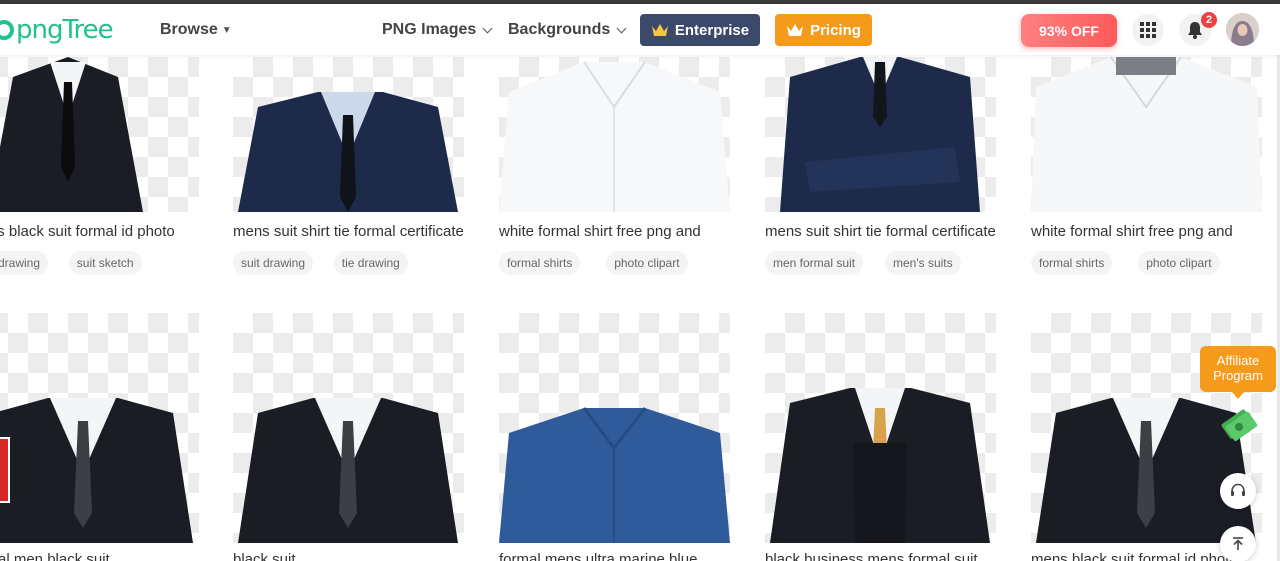  I want to click on card-title: black business mens formal suit, so click(880, 556).